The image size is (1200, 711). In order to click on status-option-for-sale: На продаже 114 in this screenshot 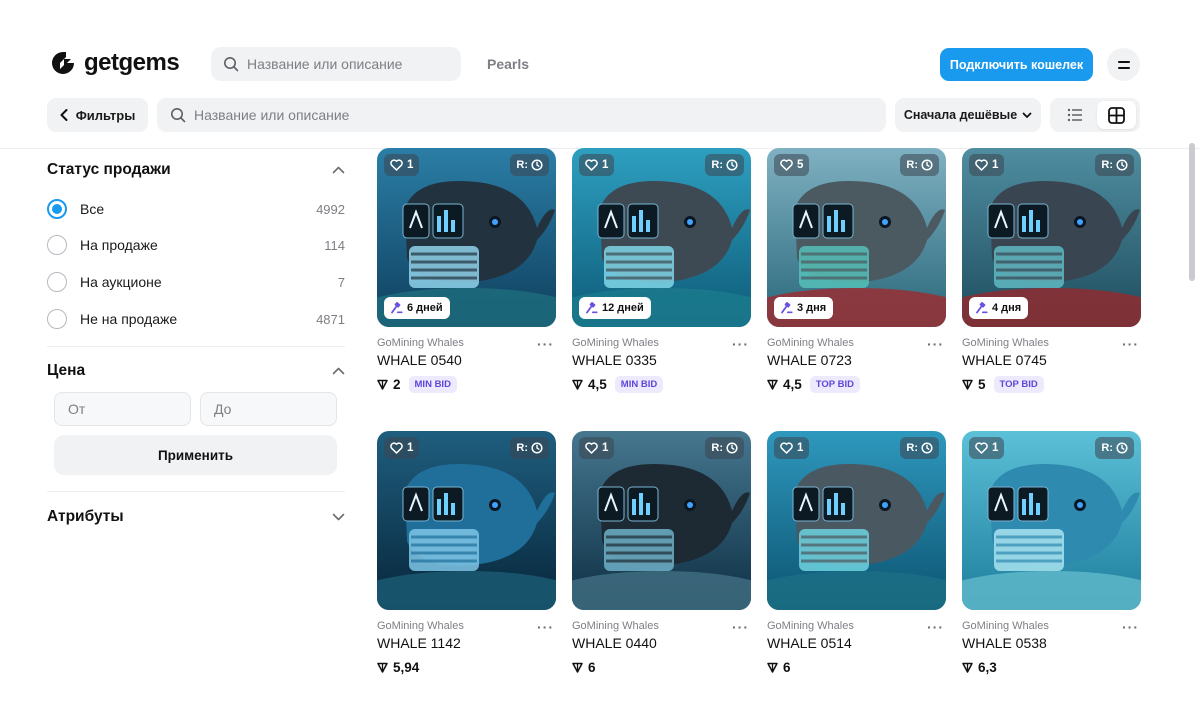, I will do `click(196, 245)`.